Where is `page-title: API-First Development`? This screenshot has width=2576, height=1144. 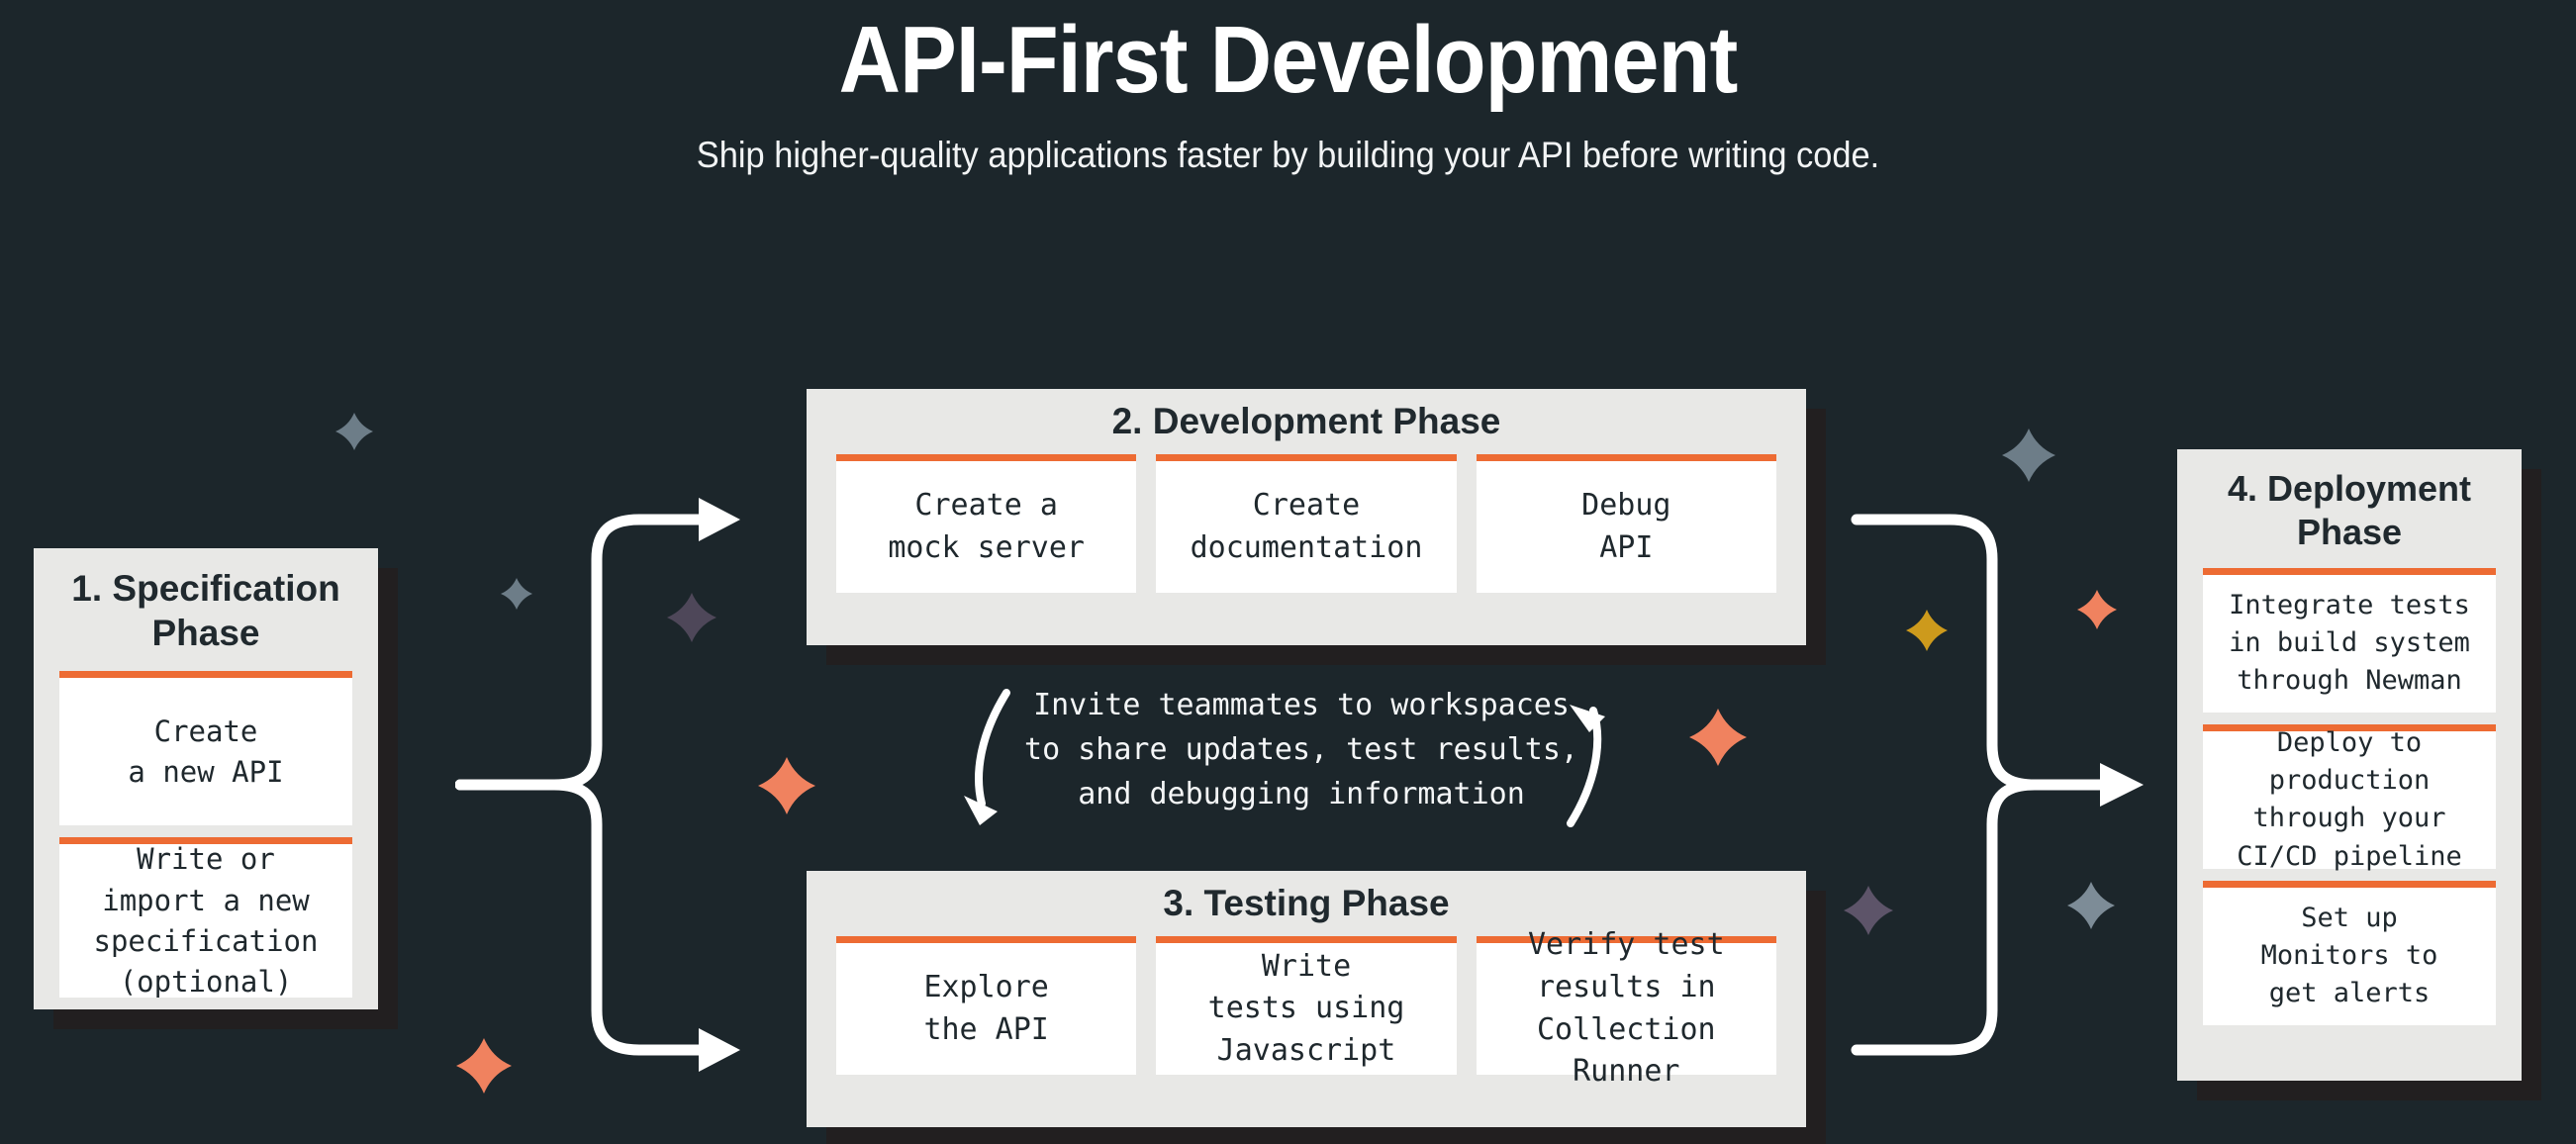 page-title: API-First Development is located at coordinates (1288, 60).